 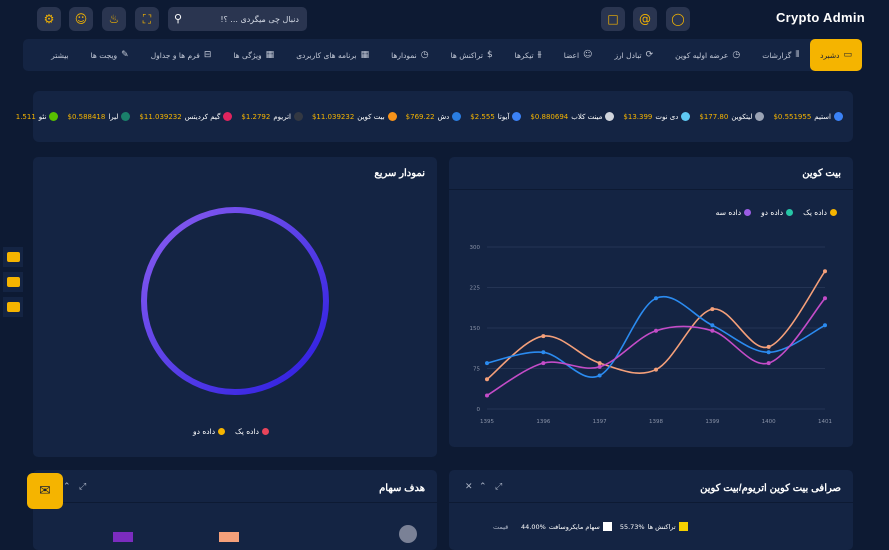 I want to click on search-box: دنبال چی میگردی ... ؟! ⚲, so click(x=237, y=19).